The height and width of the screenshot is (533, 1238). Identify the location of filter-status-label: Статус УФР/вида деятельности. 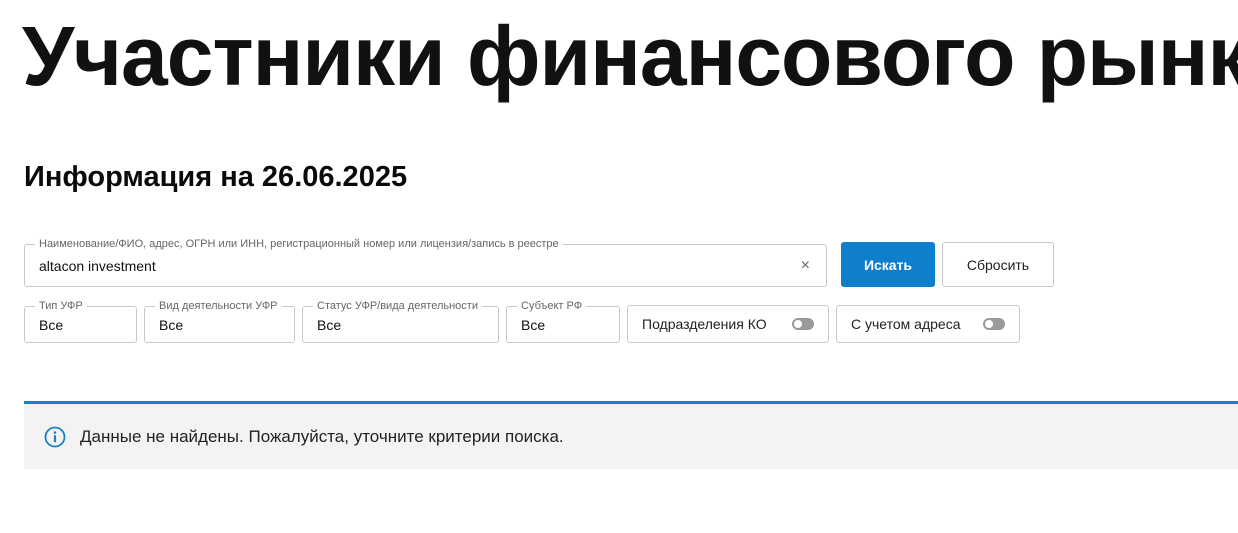
(397, 306).